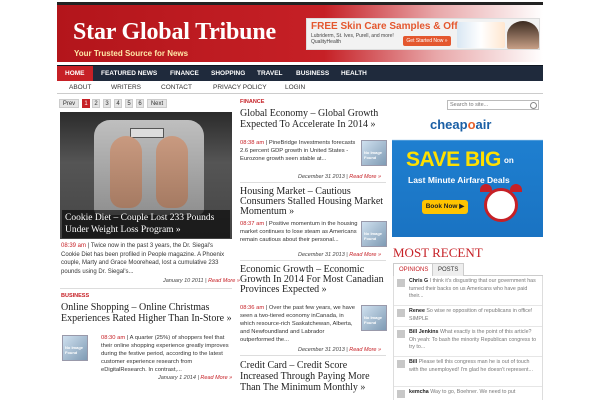 The width and height of the screenshot is (600, 400). Describe the element at coordinates (228, 73) in the screenshot. I see `nav-shopping: SHOPPING` at that location.